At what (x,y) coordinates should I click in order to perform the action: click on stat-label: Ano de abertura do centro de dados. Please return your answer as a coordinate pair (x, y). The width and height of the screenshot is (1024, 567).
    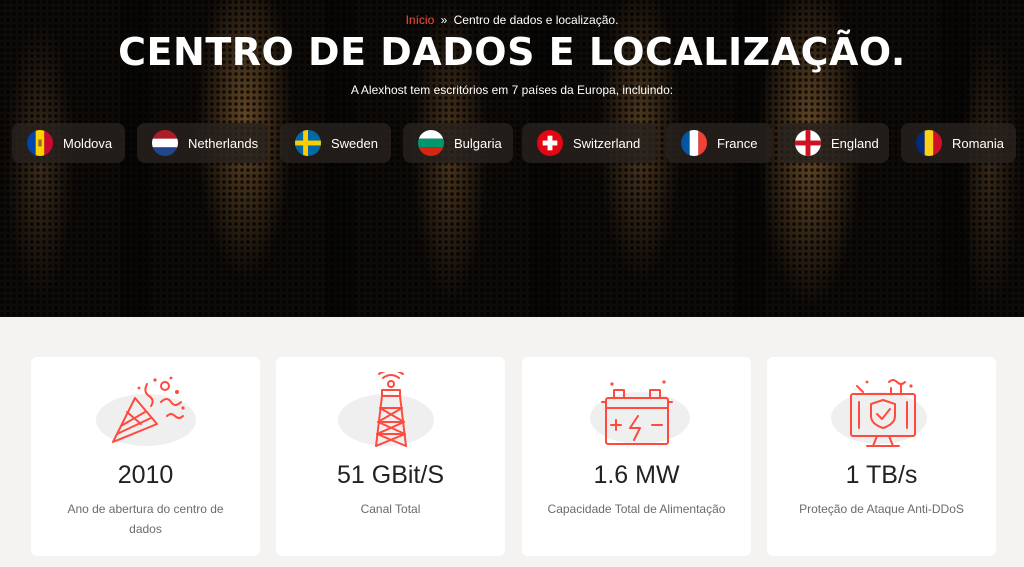
    Looking at the image, I should click on (145, 519).